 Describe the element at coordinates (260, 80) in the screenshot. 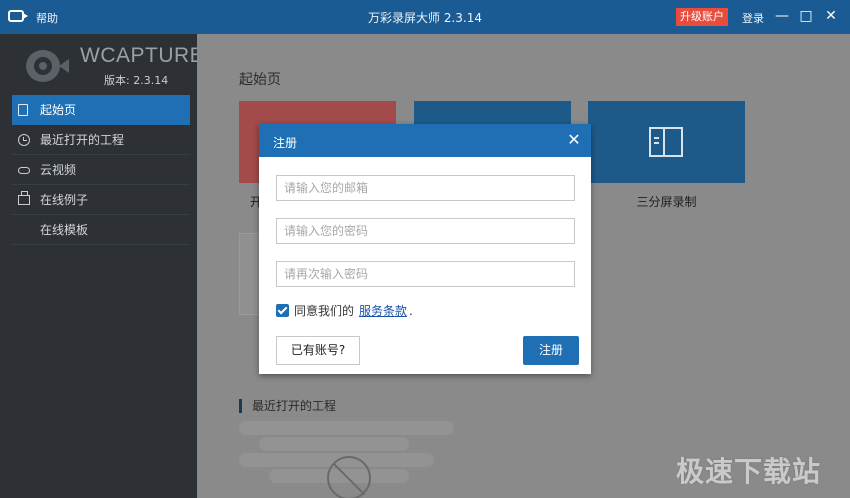

I see `page-title: 起始页` at that location.